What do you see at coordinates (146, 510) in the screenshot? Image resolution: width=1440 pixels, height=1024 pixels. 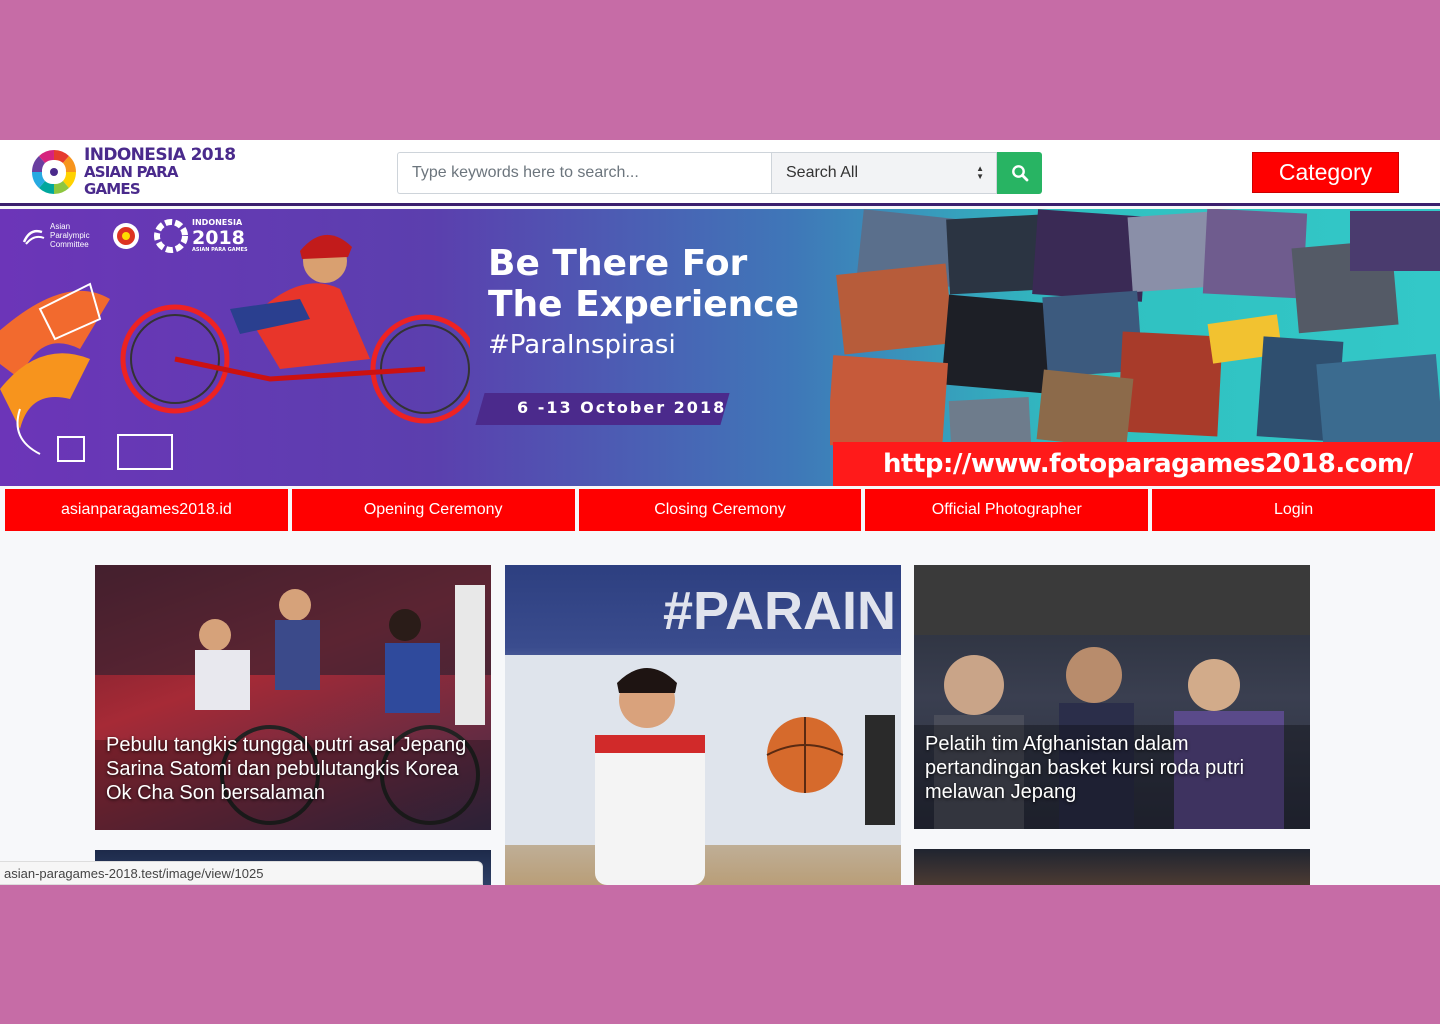 I see `nav-asianparagames: asianparagames2018.id` at bounding box center [146, 510].